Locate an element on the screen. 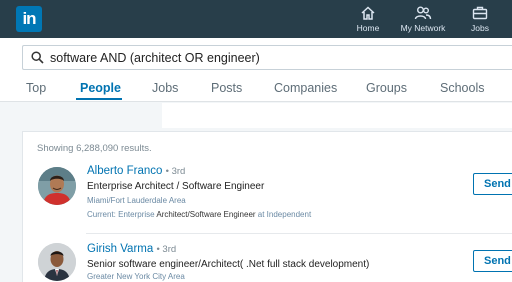 The height and width of the screenshot is (282, 512). tab-groups: Groups is located at coordinates (386, 88).